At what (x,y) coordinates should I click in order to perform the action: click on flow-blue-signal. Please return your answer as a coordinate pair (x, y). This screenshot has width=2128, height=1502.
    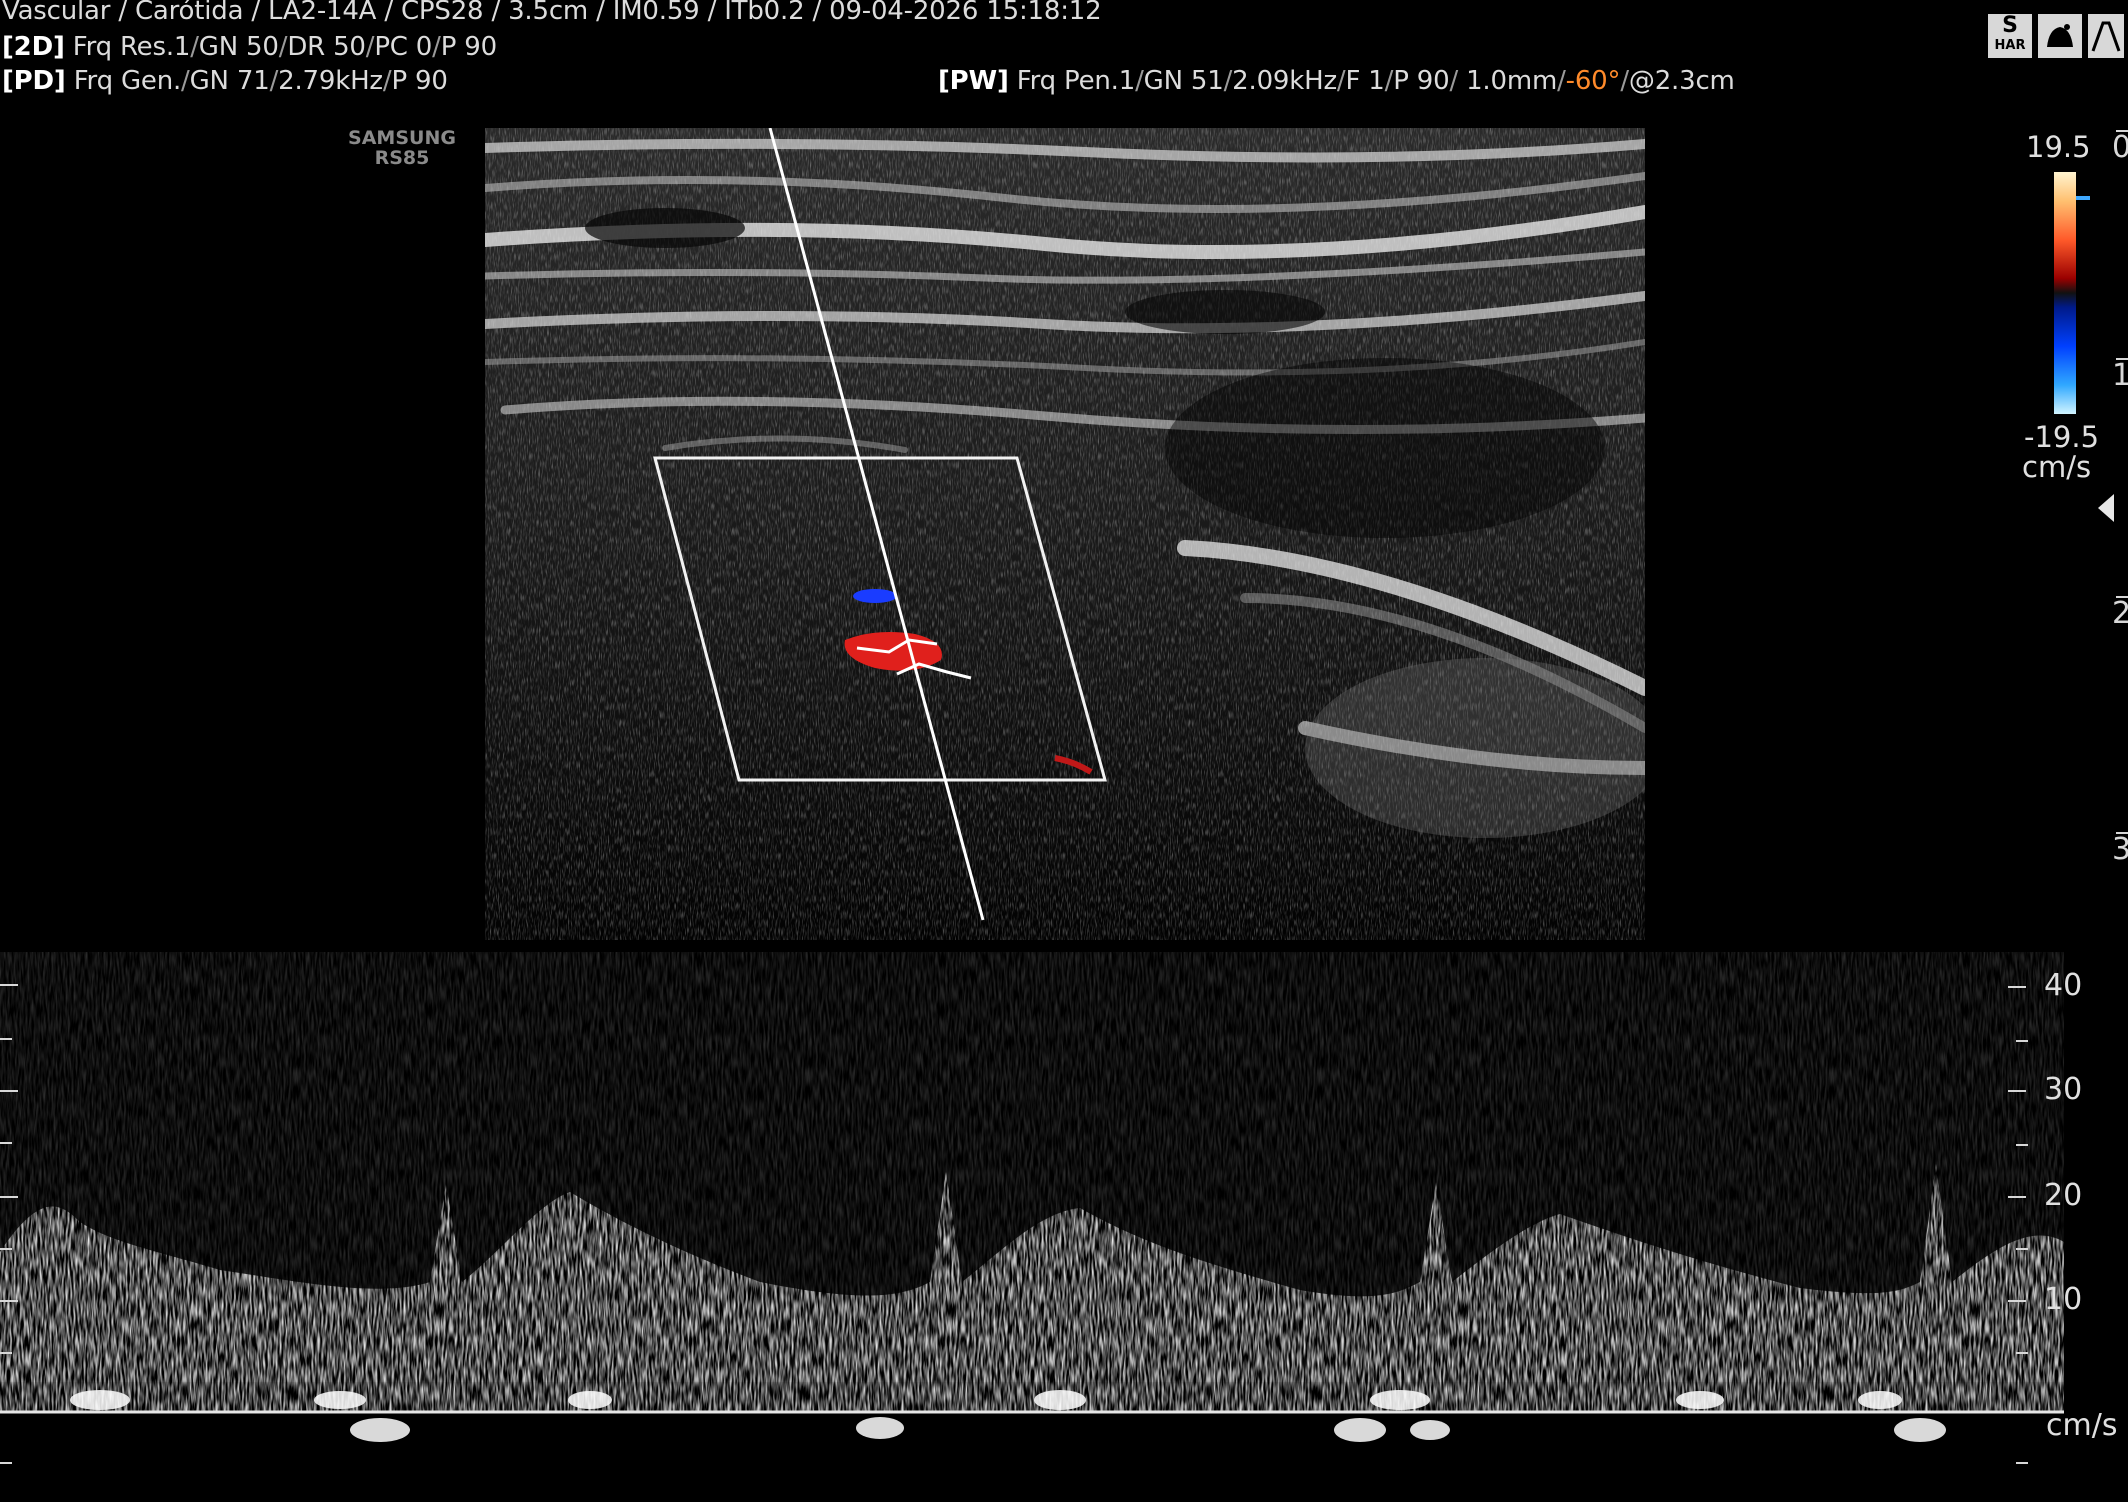
    Looking at the image, I should click on (875, 596).